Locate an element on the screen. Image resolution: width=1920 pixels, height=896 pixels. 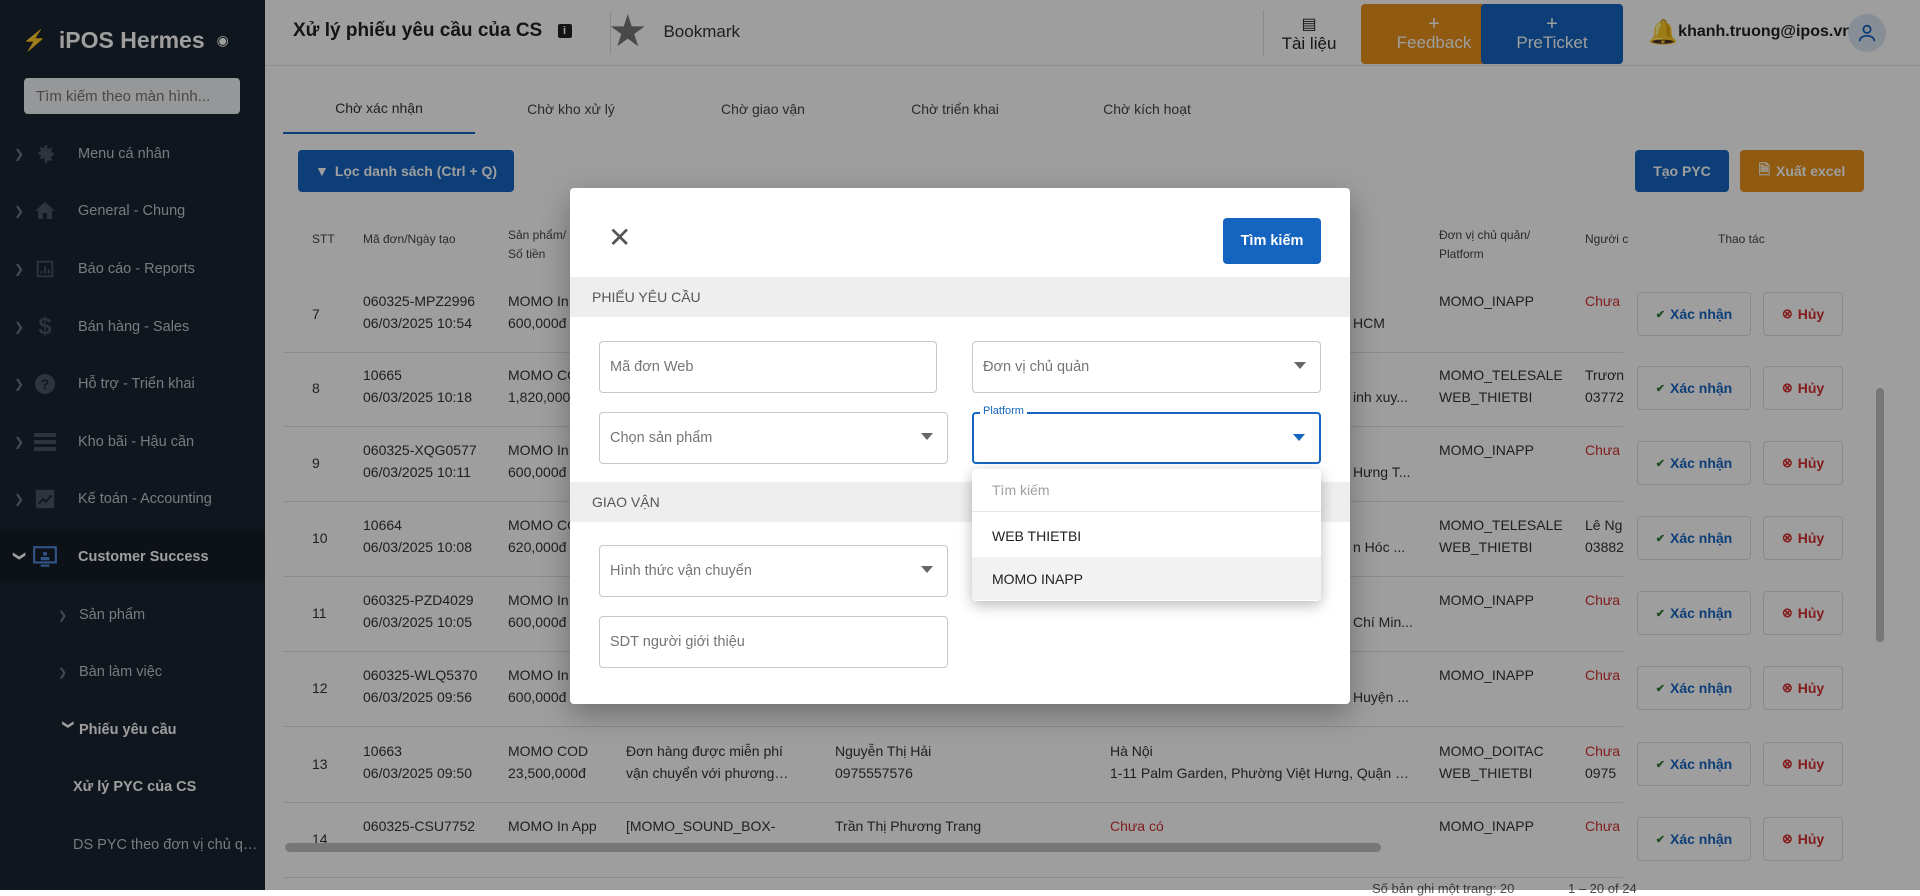
modal-search-button: Tìm kiếm is located at coordinates (1272, 241).